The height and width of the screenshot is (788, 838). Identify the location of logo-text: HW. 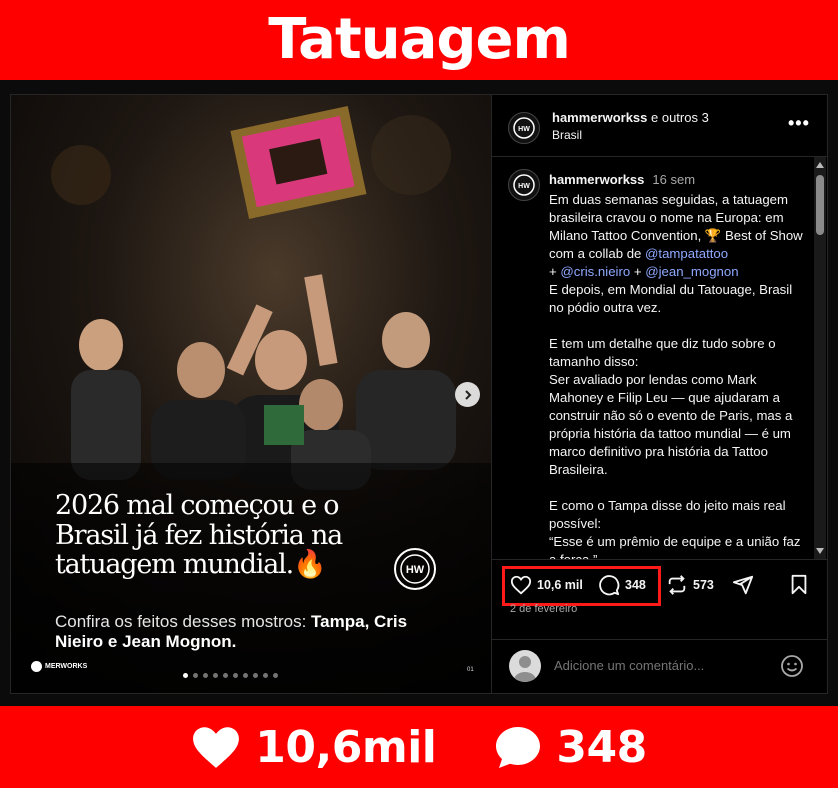
(415, 570).